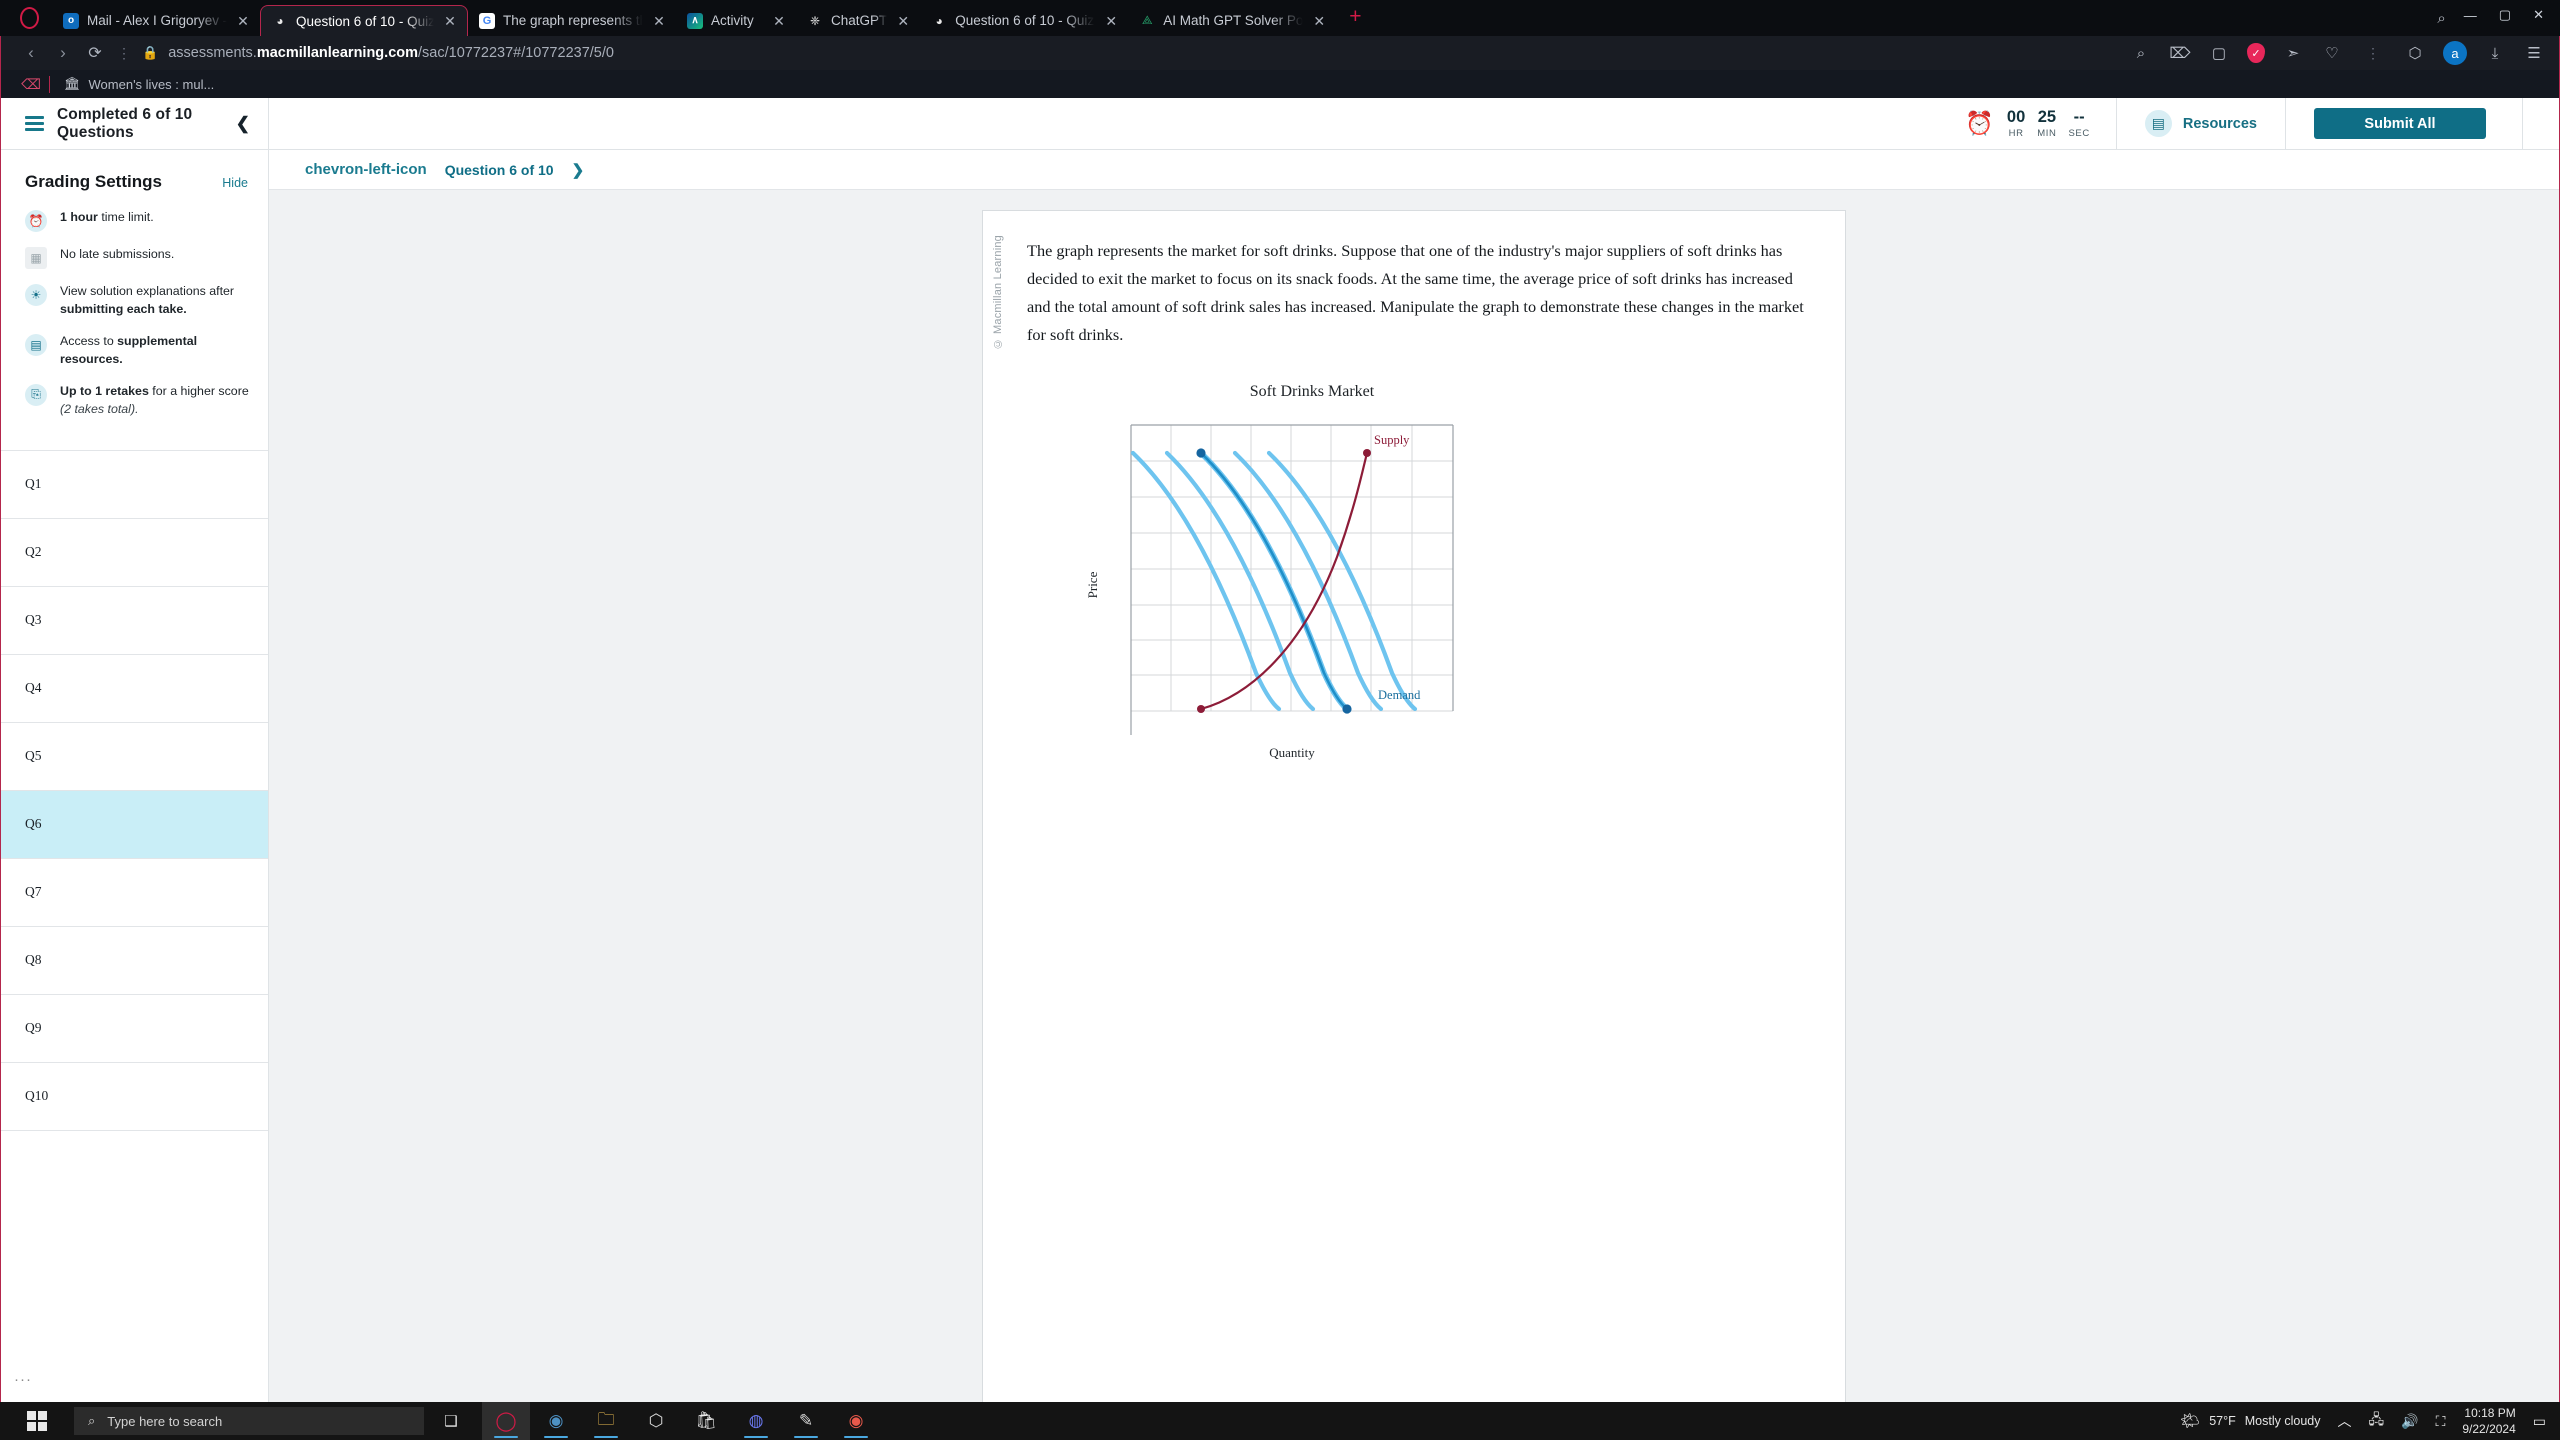  I want to click on tab-title: Mail - Alex I Grigoryev - Ou, so click(157, 20).